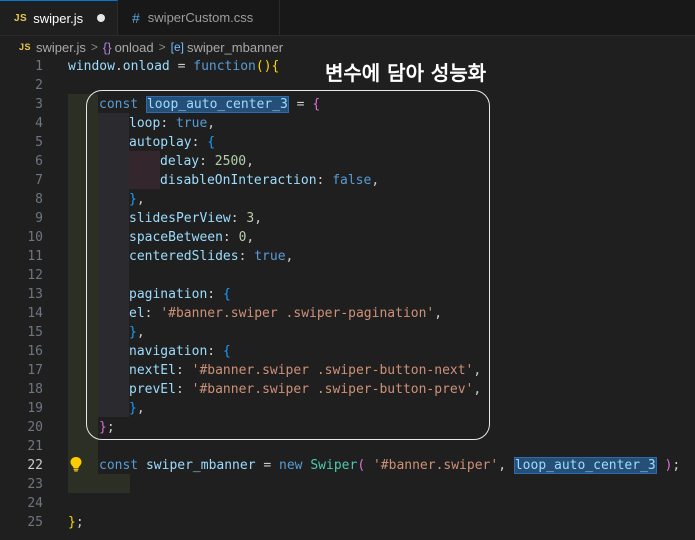 The image size is (695, 540). What do you see at coordinates (107, 47) in the screenshot?
I see `method-icon: {}` at bounding box center [107, 47].